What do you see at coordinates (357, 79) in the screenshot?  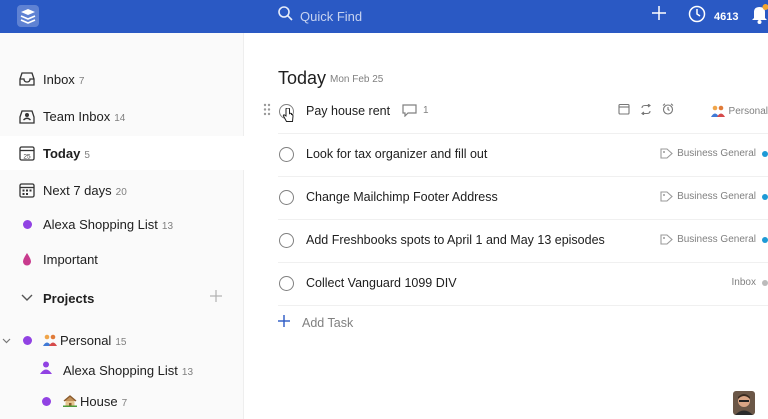 I see `page-date: Mon Feb 25` at bounding box center [357, 79].